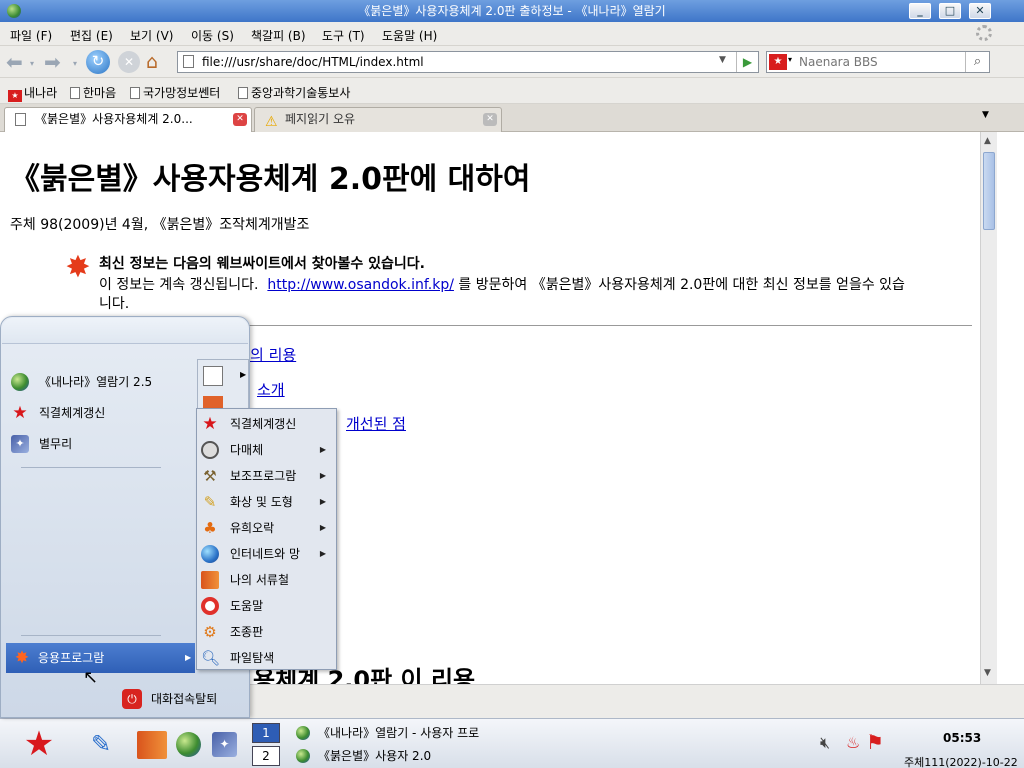 The height and width of the screenshot is (768, 1024). Describe the element at coordinates (179, 699) in the screenshot. I see `logout-button: ⏻ 대화접속탈퇴` at that location.